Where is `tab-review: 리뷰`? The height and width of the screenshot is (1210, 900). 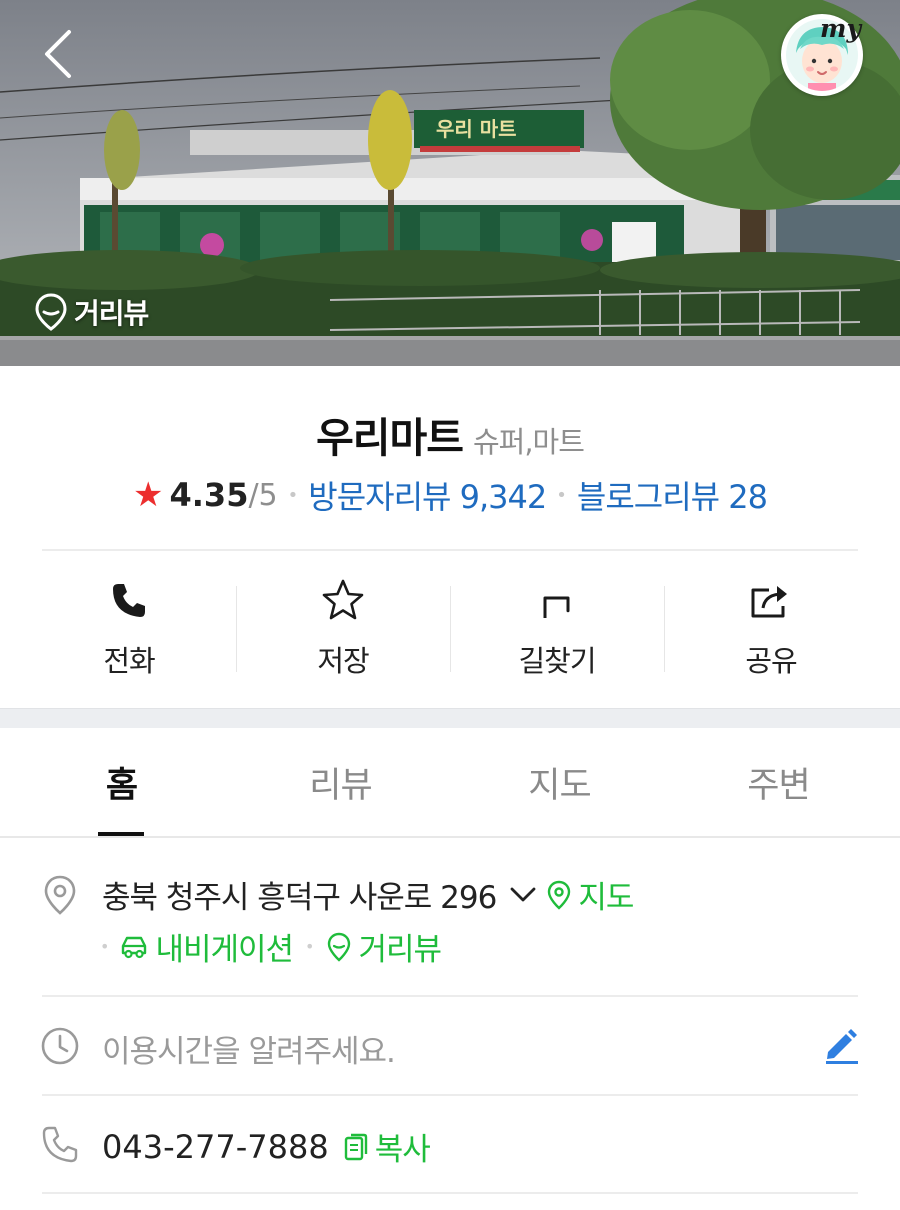 tab-review: 리뷰 is located at coordinates (340, 782).